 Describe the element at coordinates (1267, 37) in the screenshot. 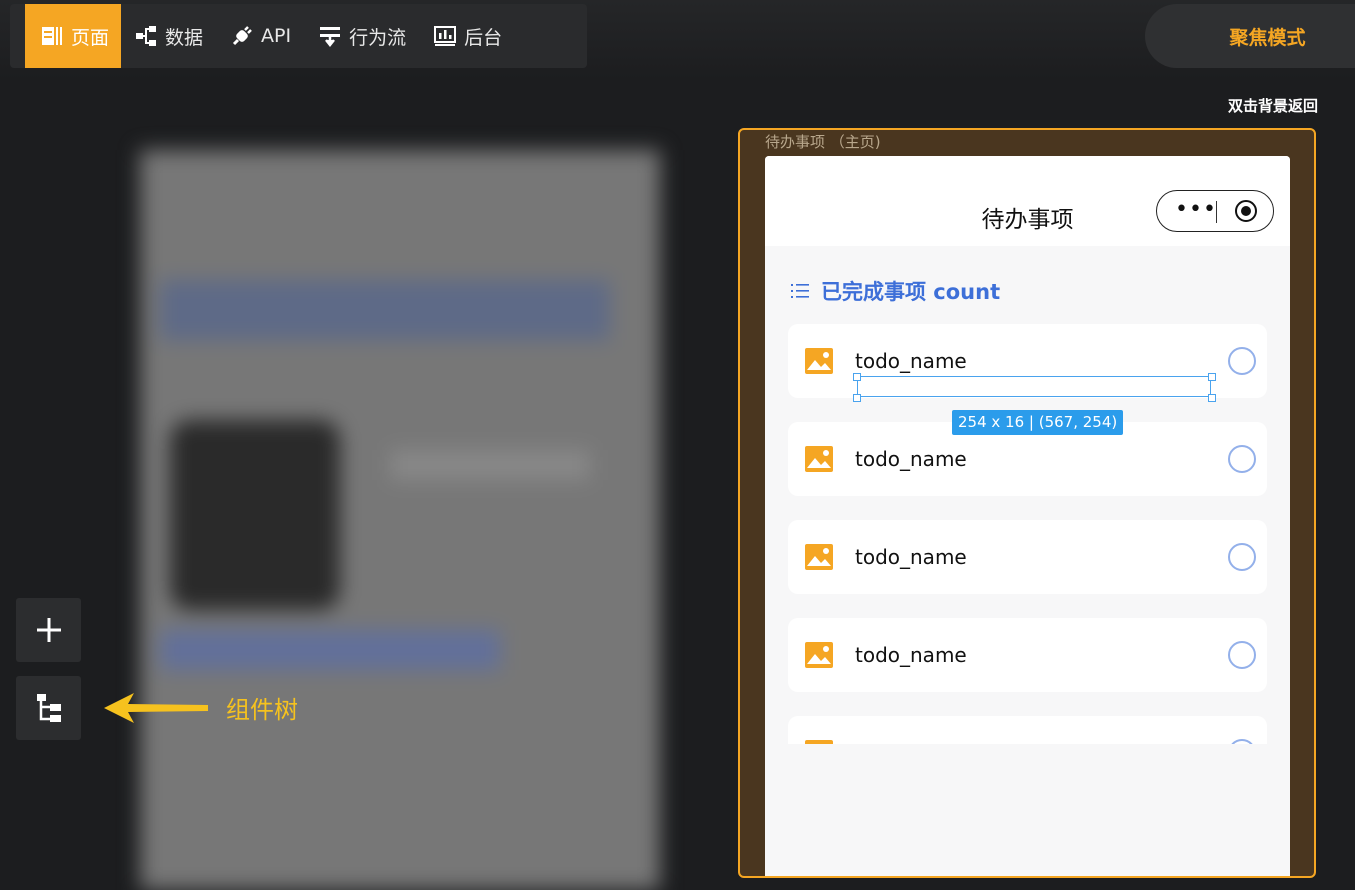

I see `focus-mode-label: 聚焦模式` at that location.